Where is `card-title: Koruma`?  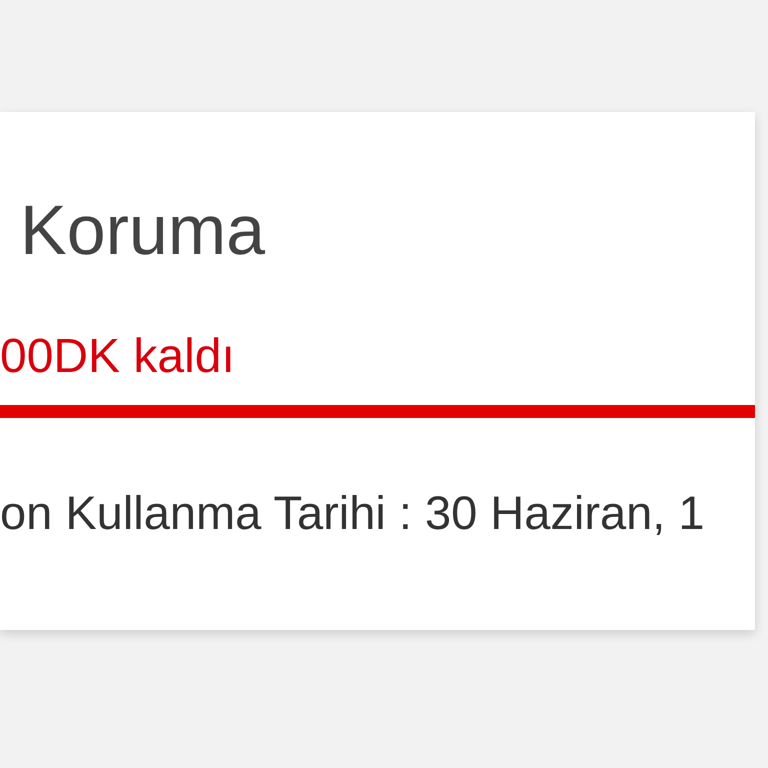 card-title: Koruma is located at coordinates (142, 230).